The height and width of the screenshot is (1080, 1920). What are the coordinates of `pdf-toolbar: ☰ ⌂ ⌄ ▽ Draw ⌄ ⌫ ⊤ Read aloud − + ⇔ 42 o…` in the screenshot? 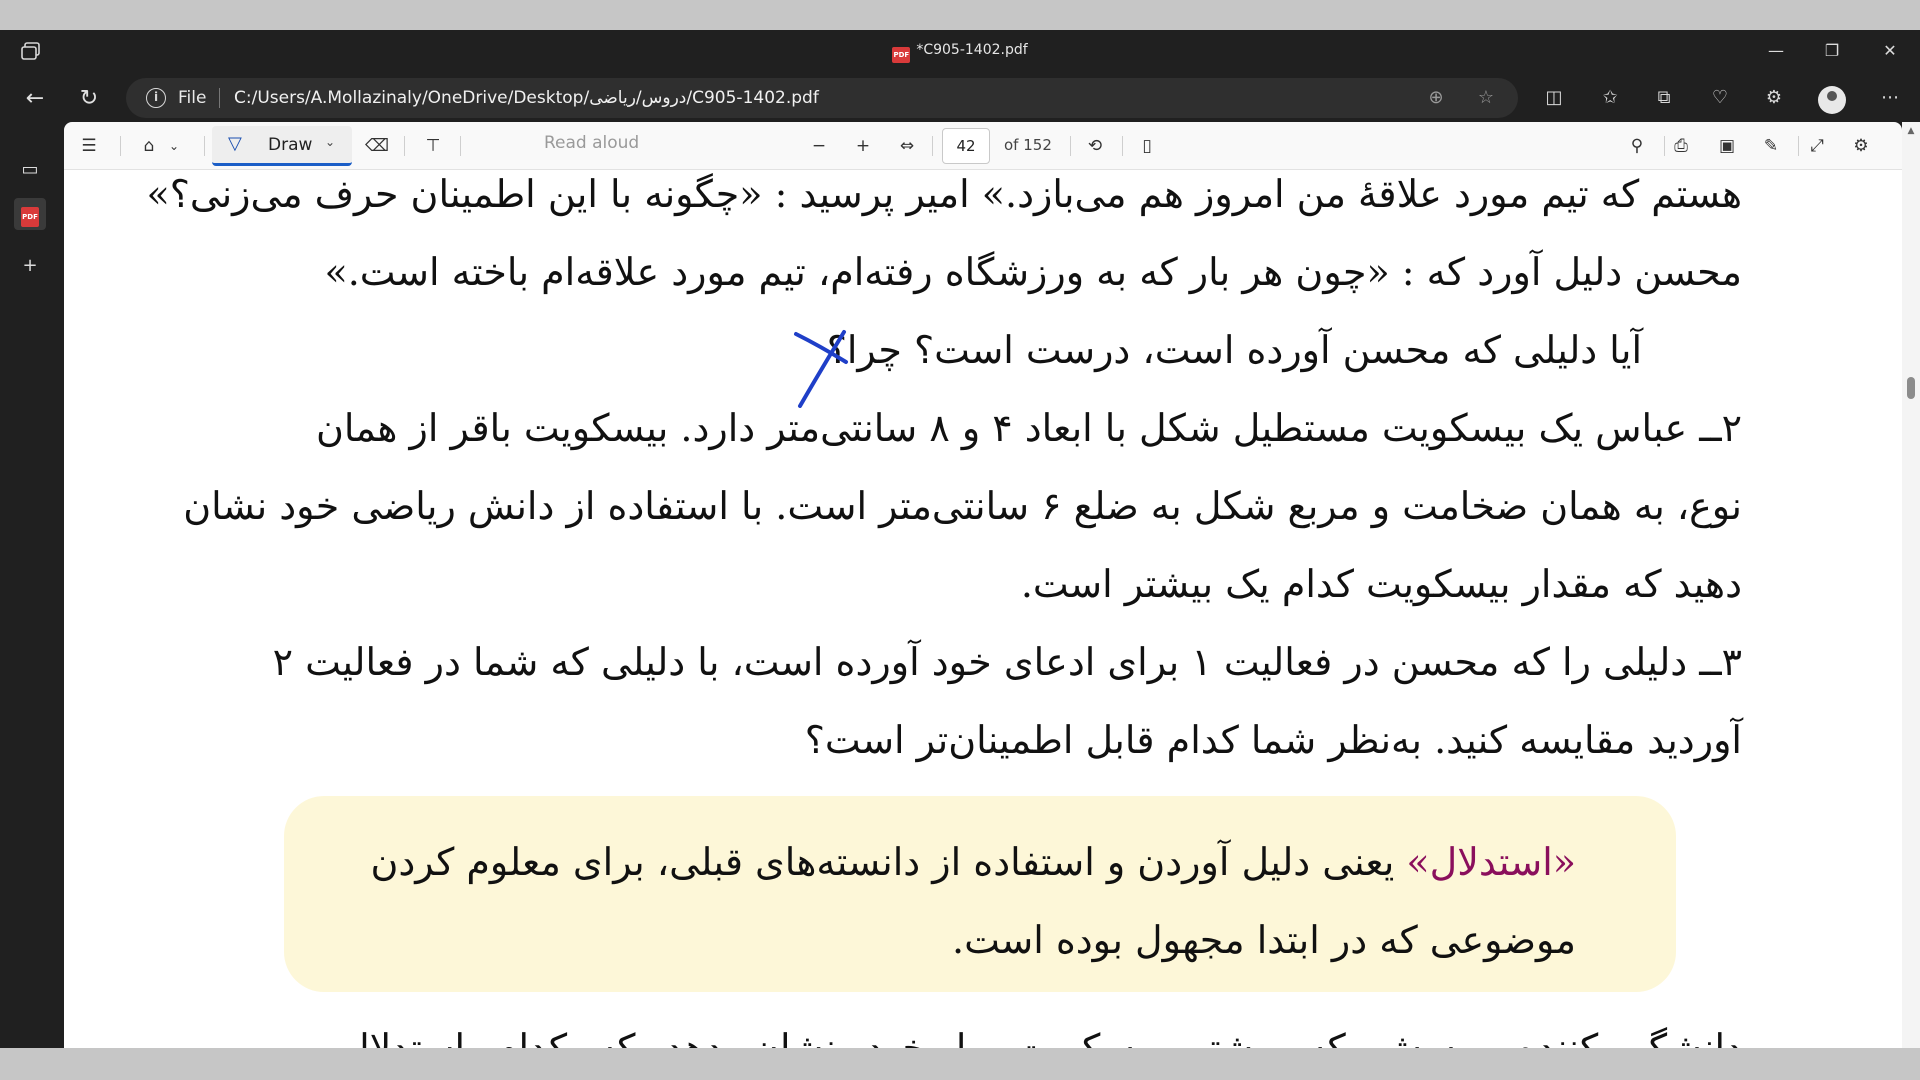 It's located at (983, 146).